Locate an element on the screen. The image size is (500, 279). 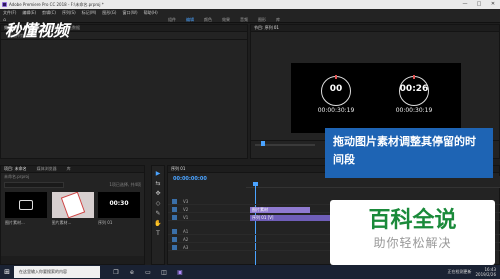
tab-project: 项目: 未命名 is located at coordinates (15, 169).